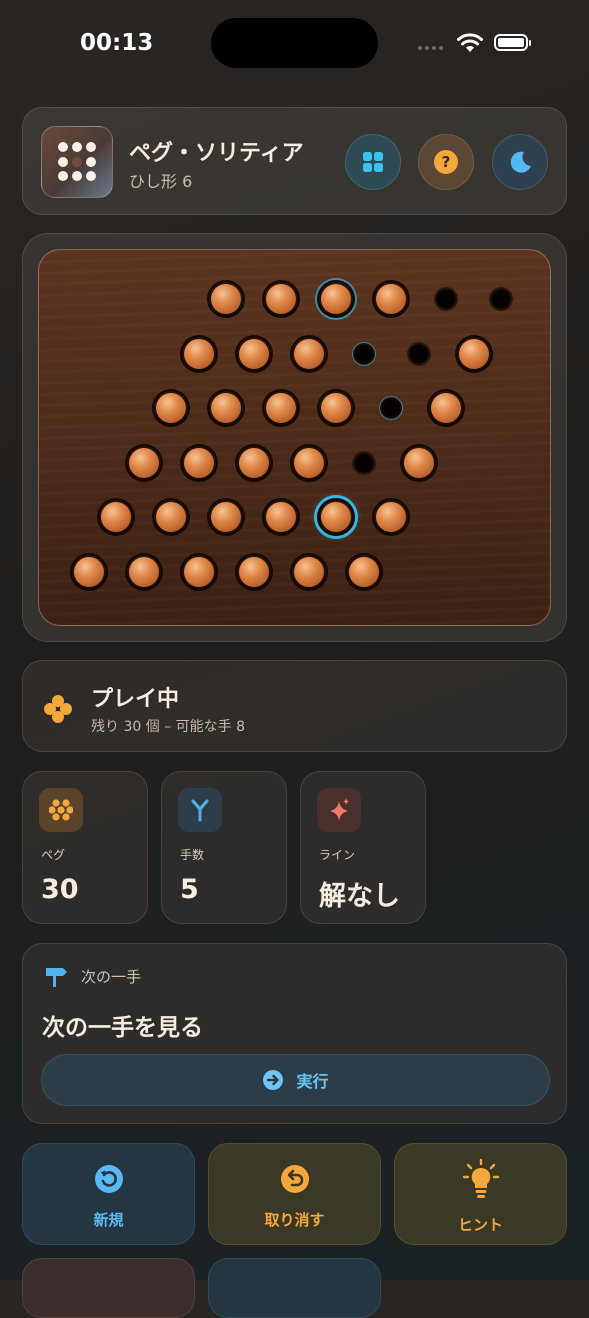 This screenshot has height=1318, width=589. Describe the element at coordinates (336, 517) in the screenshot. I see `selected-peg` at that location.